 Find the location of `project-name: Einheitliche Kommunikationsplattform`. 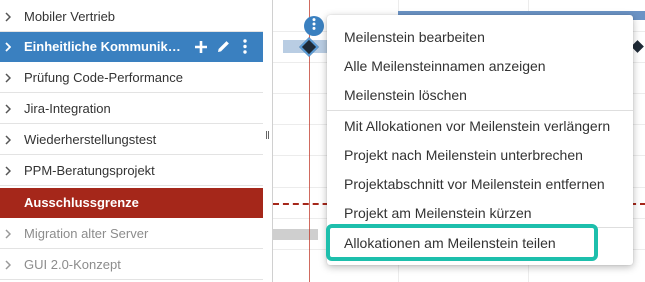

project-name: Einheitliche Kommunikationsplattform is located at coordinates (104, 46).